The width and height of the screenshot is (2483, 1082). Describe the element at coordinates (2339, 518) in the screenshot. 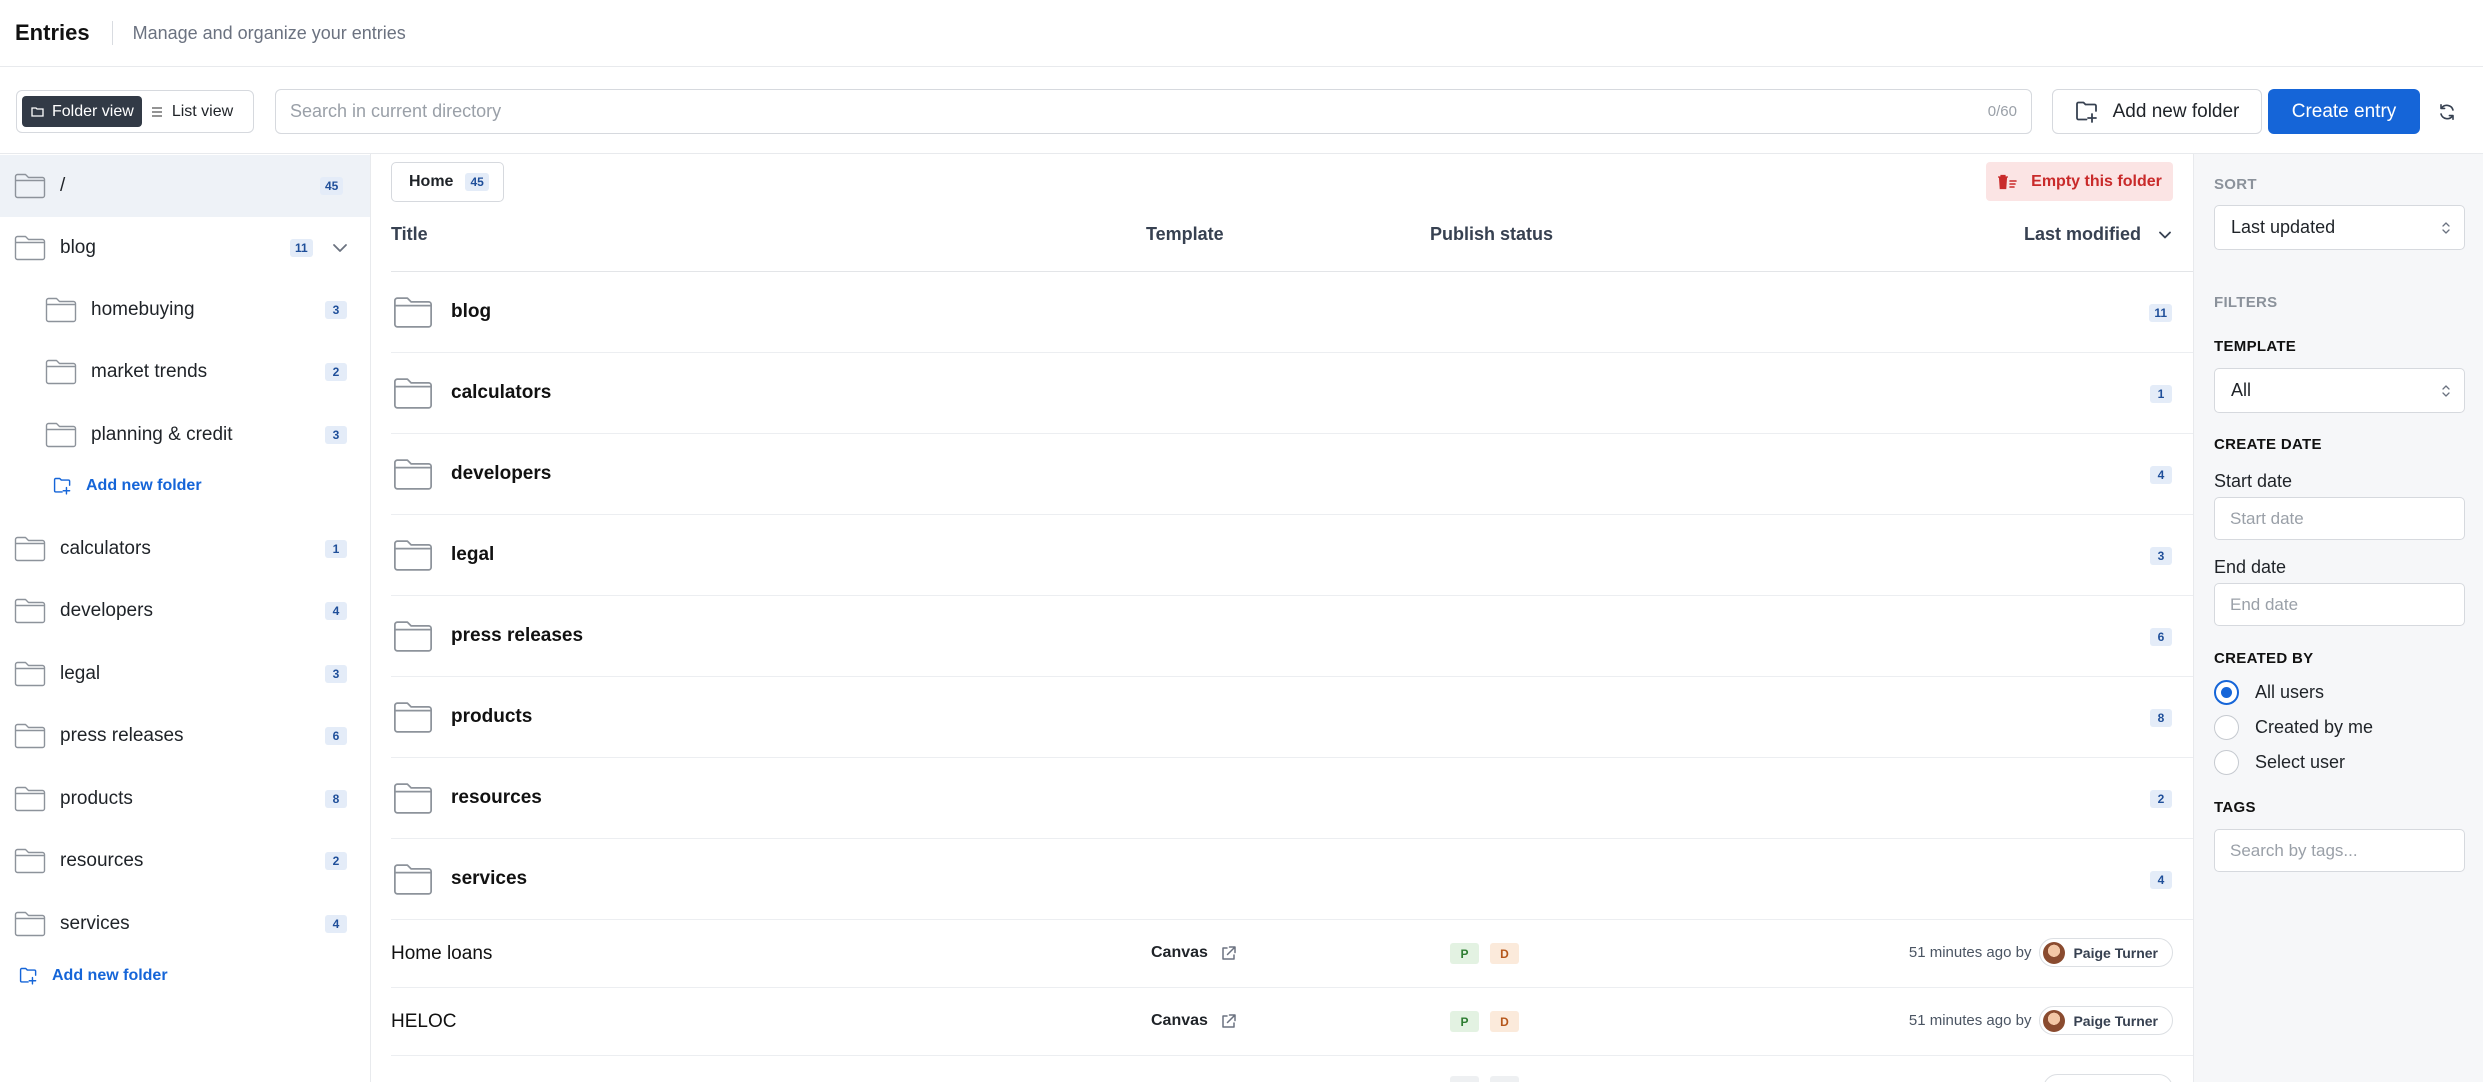

I see `start-date-input` at that location.